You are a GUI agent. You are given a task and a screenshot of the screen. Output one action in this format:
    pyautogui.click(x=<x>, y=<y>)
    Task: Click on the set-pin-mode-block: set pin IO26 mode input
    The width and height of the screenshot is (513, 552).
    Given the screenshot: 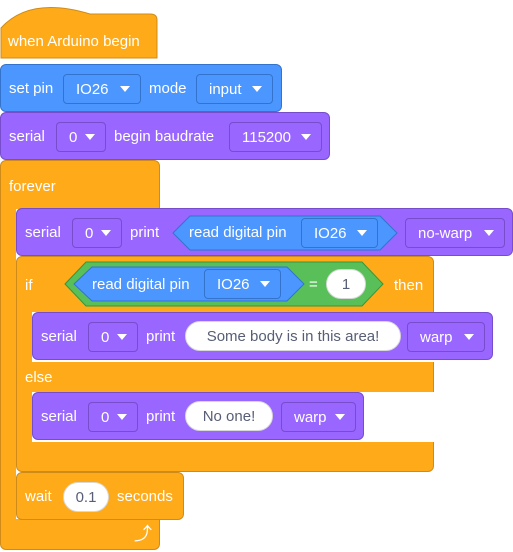 What is the action you would take?
    pyautogui.click(x=141, y=88)
    